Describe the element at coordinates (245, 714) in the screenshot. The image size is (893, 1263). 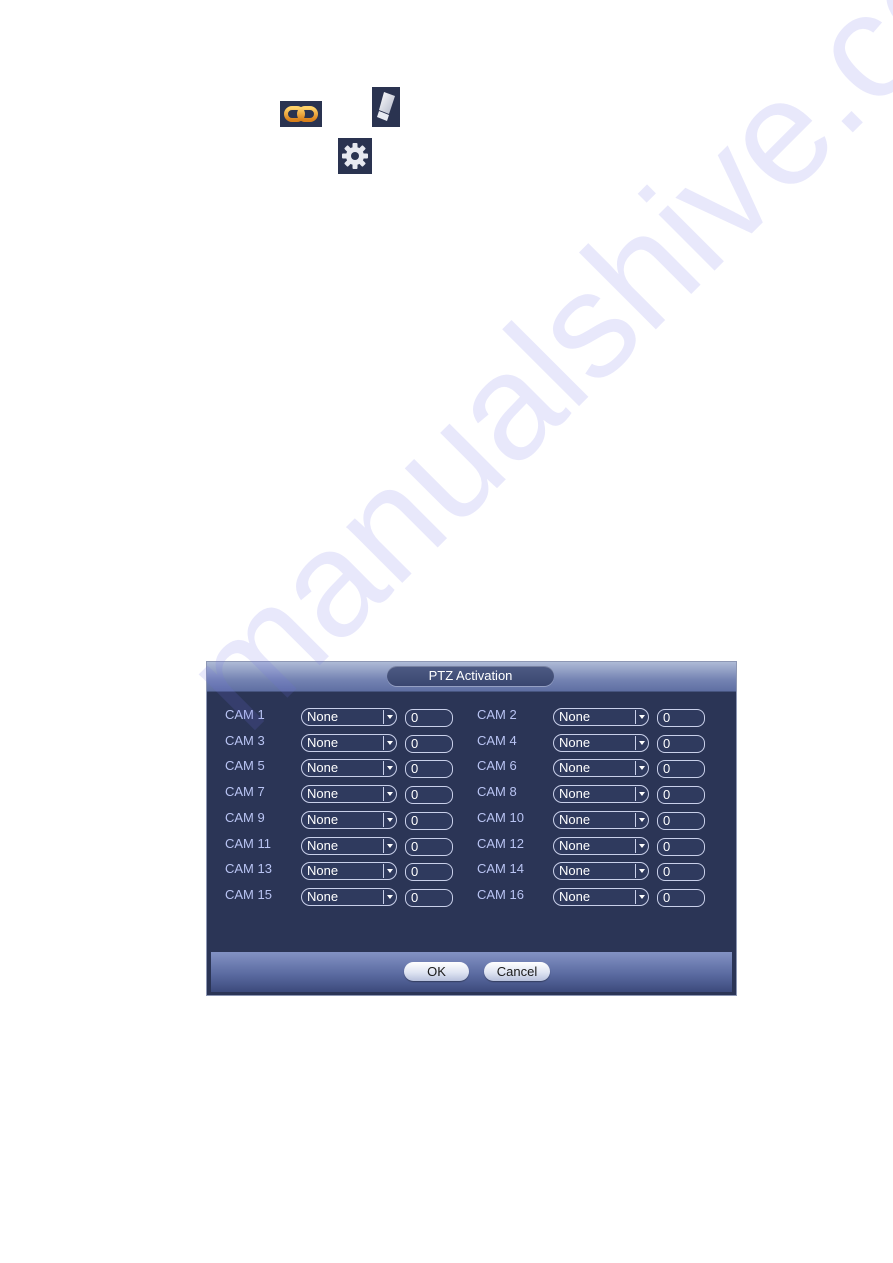
I see `camera-label: CAM 1` at that location.